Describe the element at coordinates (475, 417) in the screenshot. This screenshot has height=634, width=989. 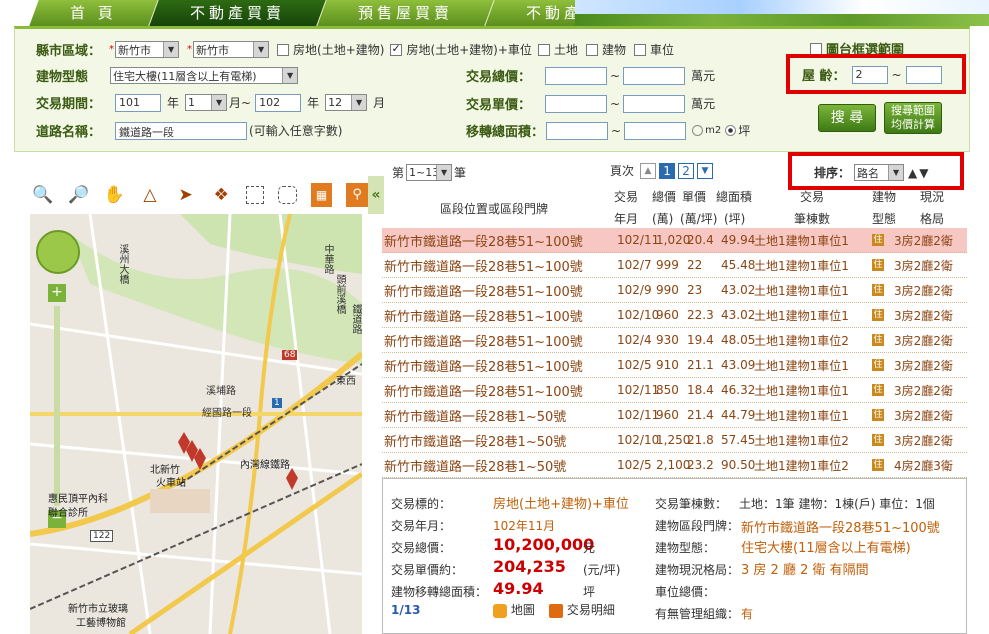
I see `cell-addr: 新竹市鐵道路一段28巷1~50號` at that location.